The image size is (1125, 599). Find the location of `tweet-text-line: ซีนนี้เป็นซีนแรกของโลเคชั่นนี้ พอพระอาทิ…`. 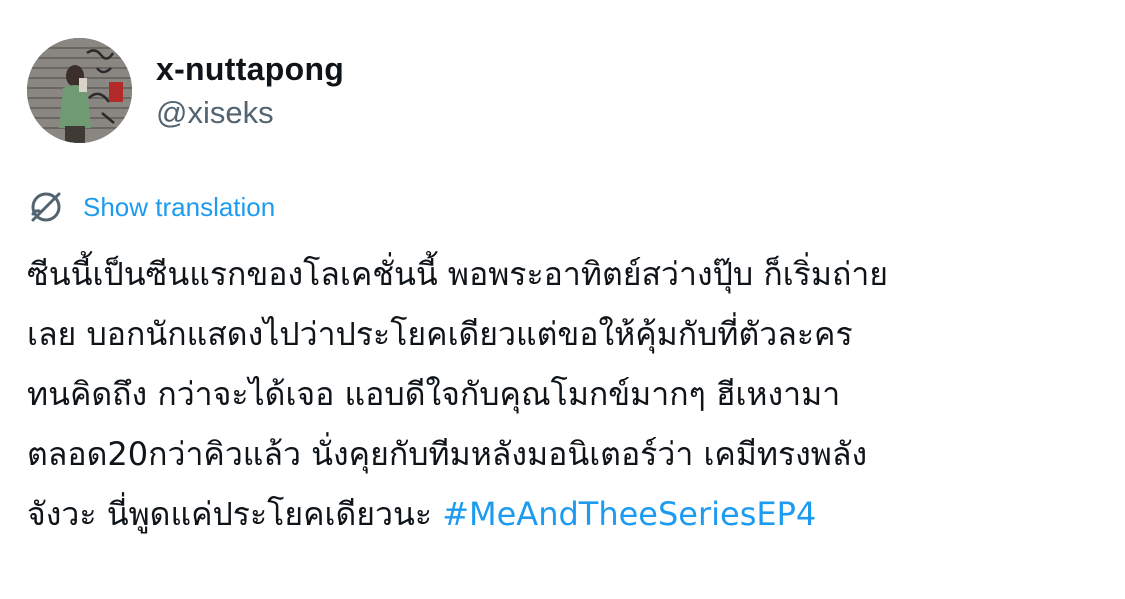

tweet-text-line: ซีนนี้เป็นซีนแรกของโลเคชั่นนี้ พอพระอาทิ… is located at coordinates (458, 274).